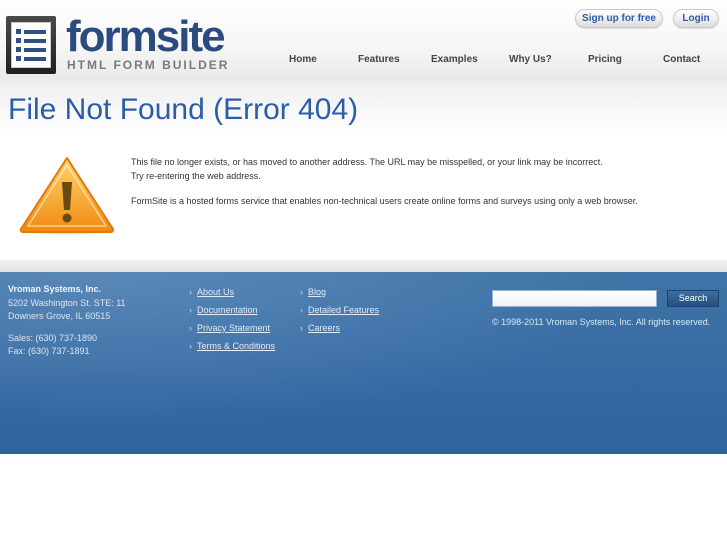 This screenshot has height=545, width=727. What do you see at coordinates (619, 18) in the screenshot?
I see `signup-button: Sign up for free` at bounding box center [619, 18].